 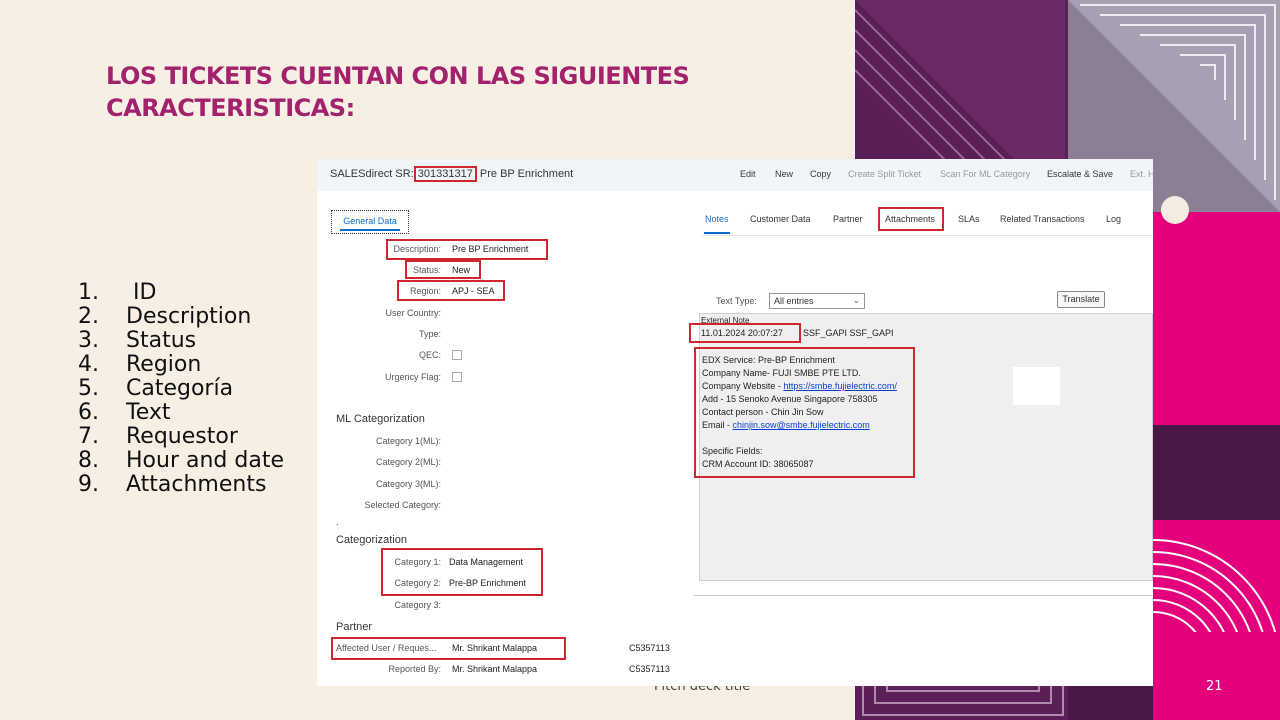 What do you see at coordinates (467, 249) in the screenshot?
I see `description-highlight` at bounding box center [467, 249].